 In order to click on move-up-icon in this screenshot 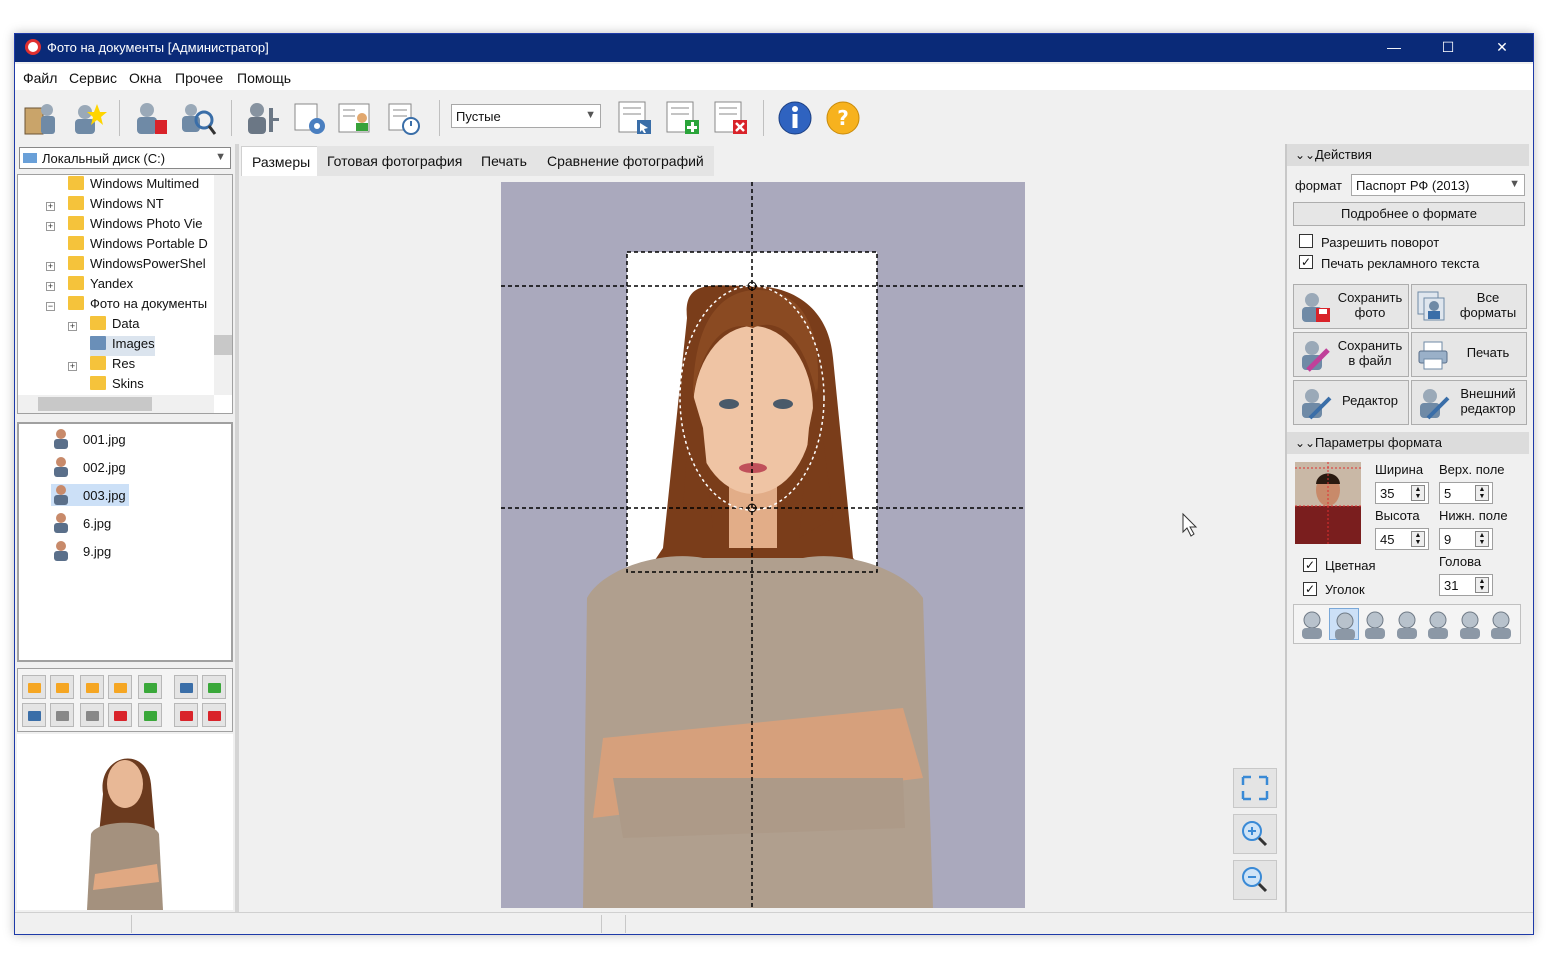, I will do `click(62, 715)`.